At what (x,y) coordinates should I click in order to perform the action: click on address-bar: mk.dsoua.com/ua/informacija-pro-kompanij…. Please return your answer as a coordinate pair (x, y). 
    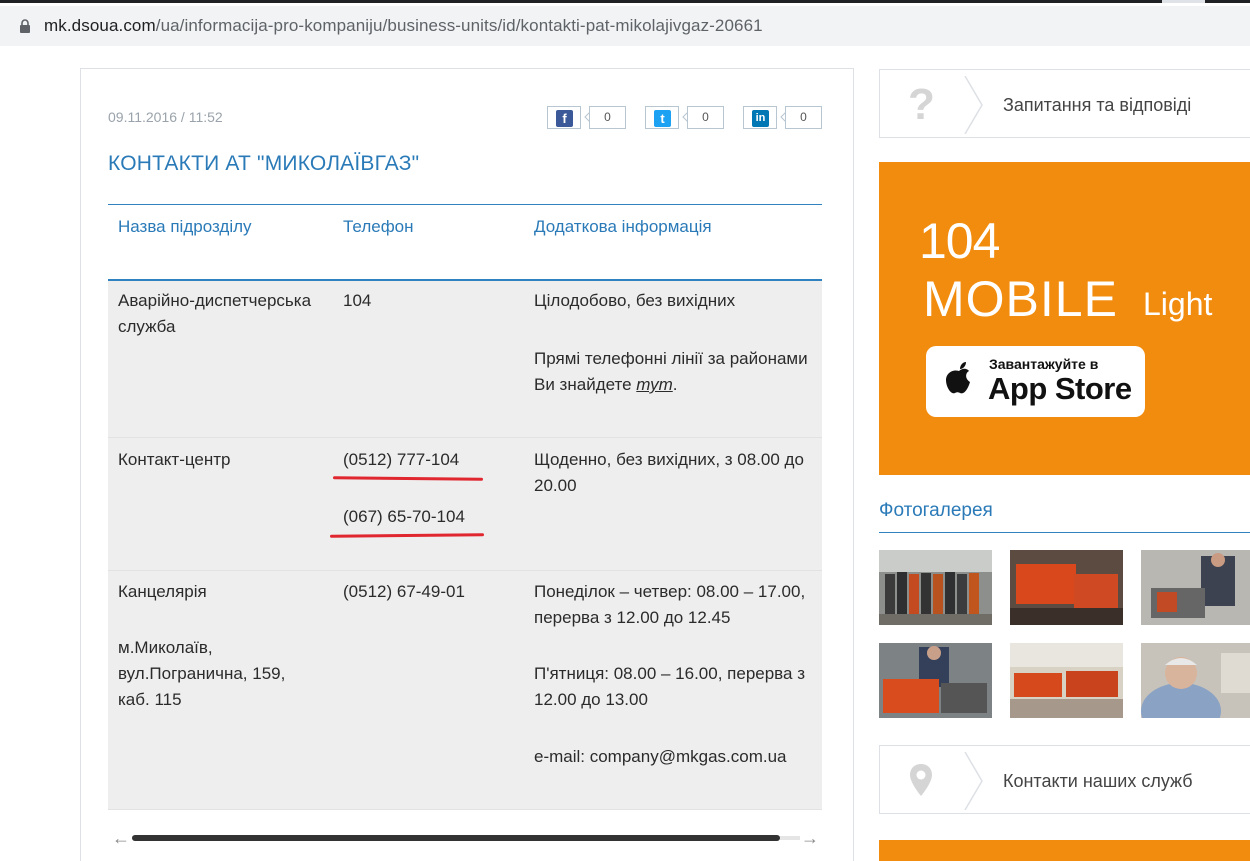
    Looking at the image, I should click on (625, 26).